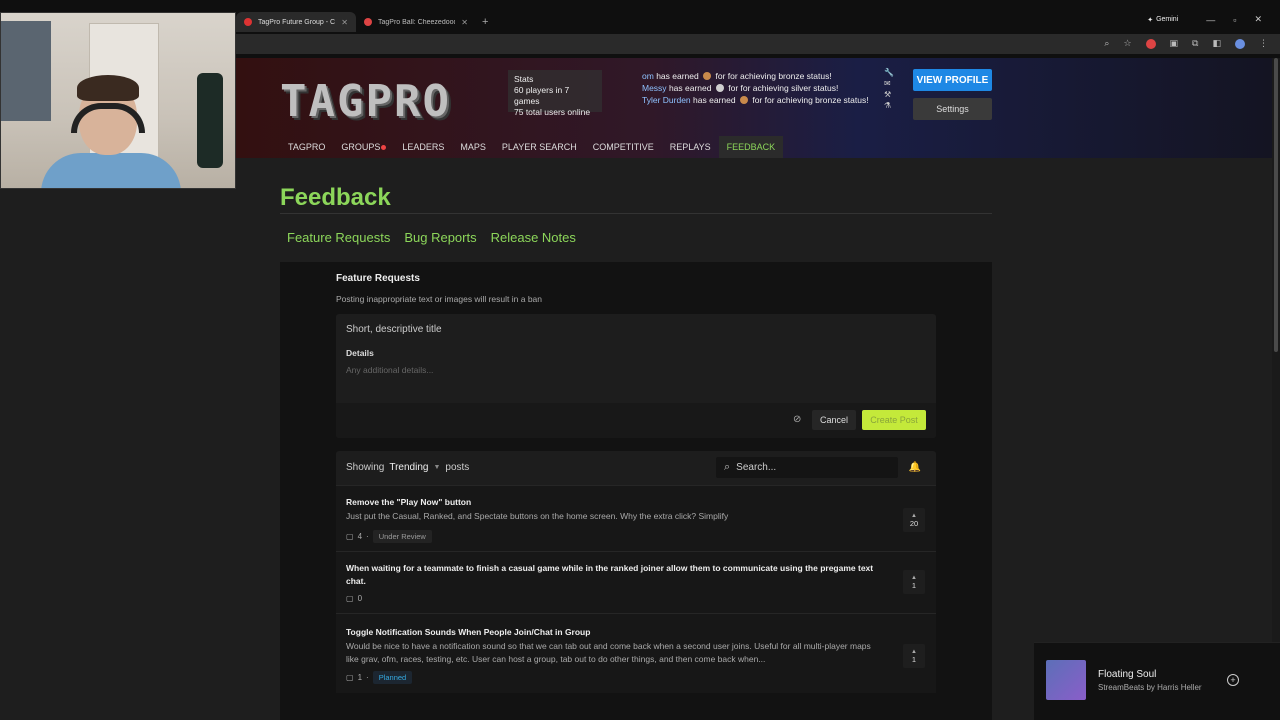  I want to click on wall-poster, so click(26, 71).